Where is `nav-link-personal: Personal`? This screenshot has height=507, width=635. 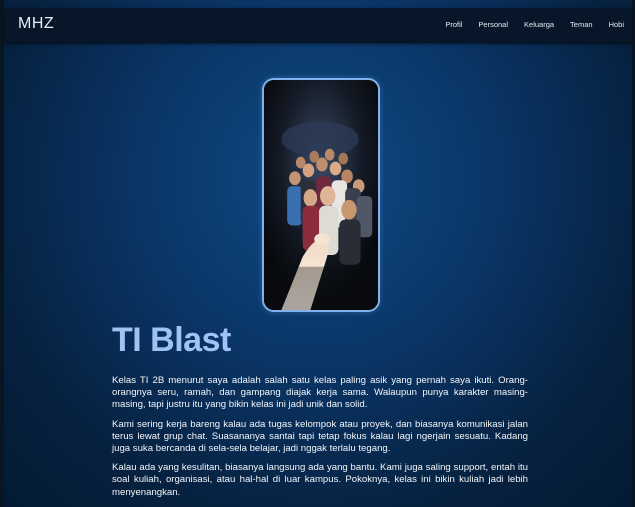
nav-link-personal: Personal is located at coordinates (493, 24).